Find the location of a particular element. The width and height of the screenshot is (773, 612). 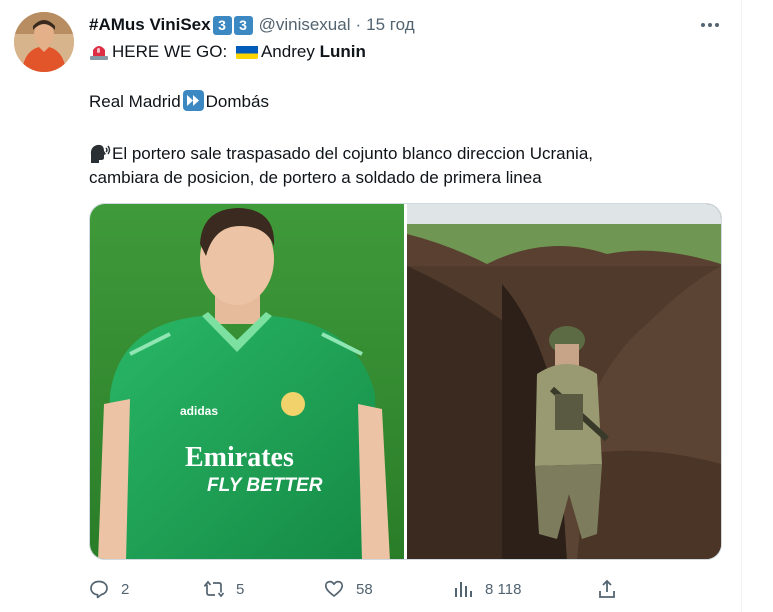

tweet-text-line-1: HERE WE GO: Andrey Lunin is located at coordinates (227, 52).